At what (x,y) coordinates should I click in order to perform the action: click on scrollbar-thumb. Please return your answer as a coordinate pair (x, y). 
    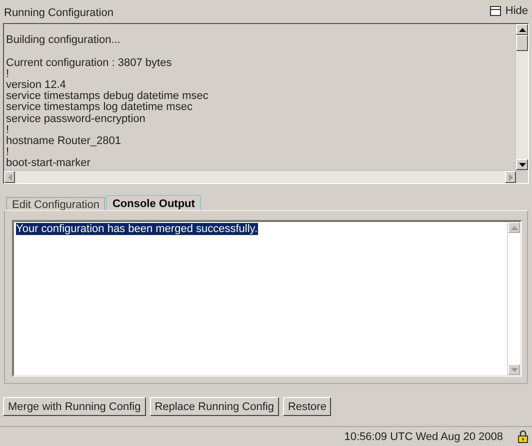
    Looking at the image, I should click on (522, 43).